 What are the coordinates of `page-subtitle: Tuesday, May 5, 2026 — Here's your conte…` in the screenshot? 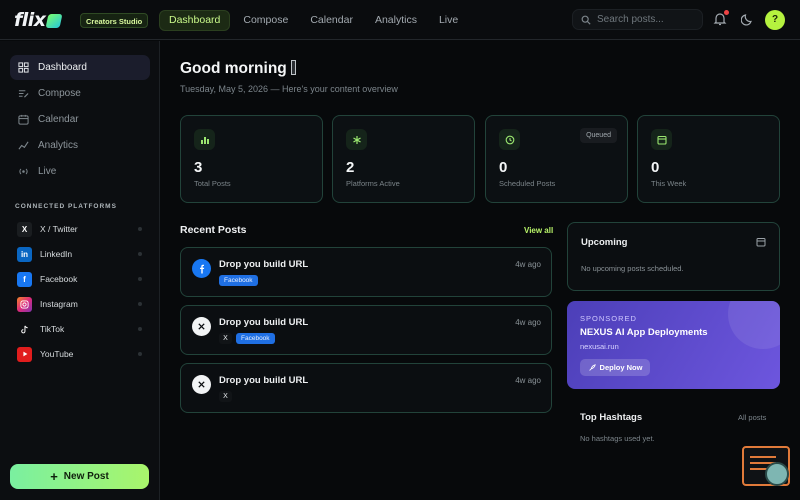 It's located at (289, 89).